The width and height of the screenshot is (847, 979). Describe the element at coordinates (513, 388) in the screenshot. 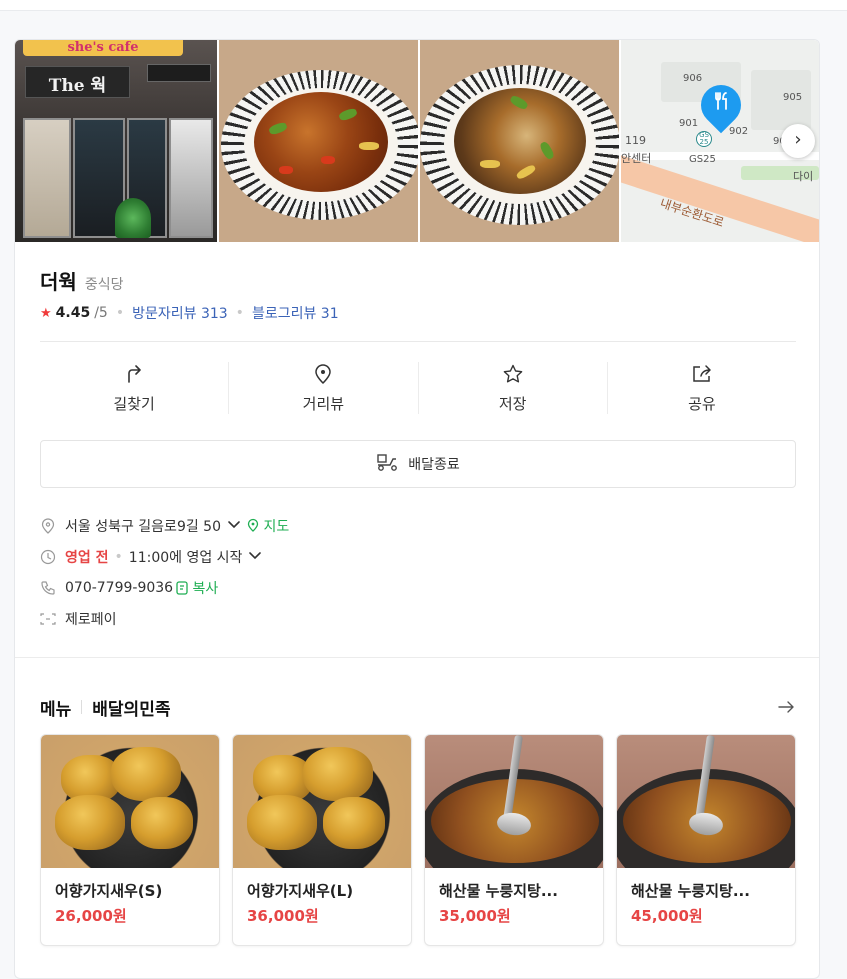

I see `save-button: 저장` at that location.